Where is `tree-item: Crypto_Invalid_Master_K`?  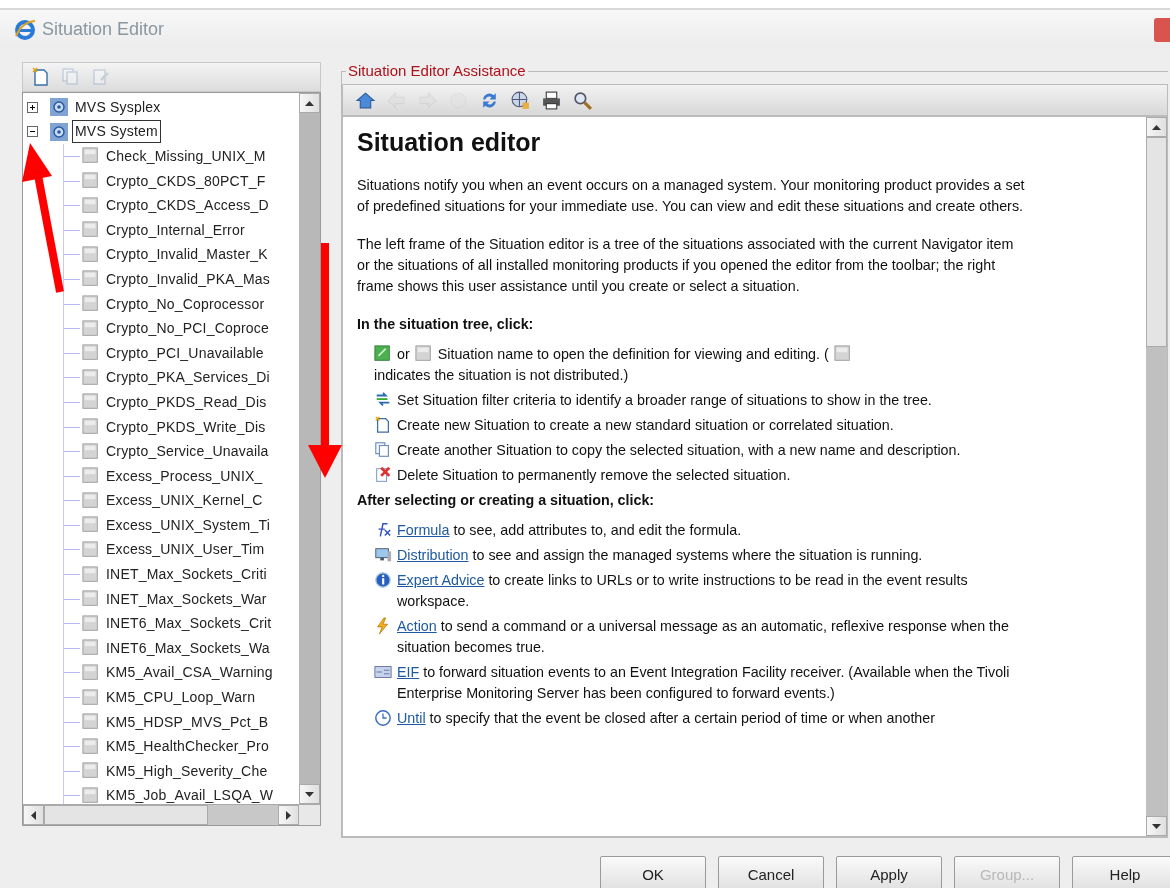 tree-item: Crypto_Invalid_Master_K is located at coordinates (187, 255).